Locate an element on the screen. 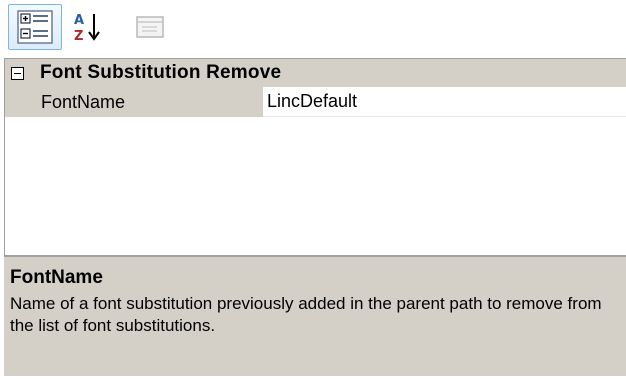 Image resolution: width=626 pixels, height=379 pixels. collapse-icon is located at coordinates (17, 73).